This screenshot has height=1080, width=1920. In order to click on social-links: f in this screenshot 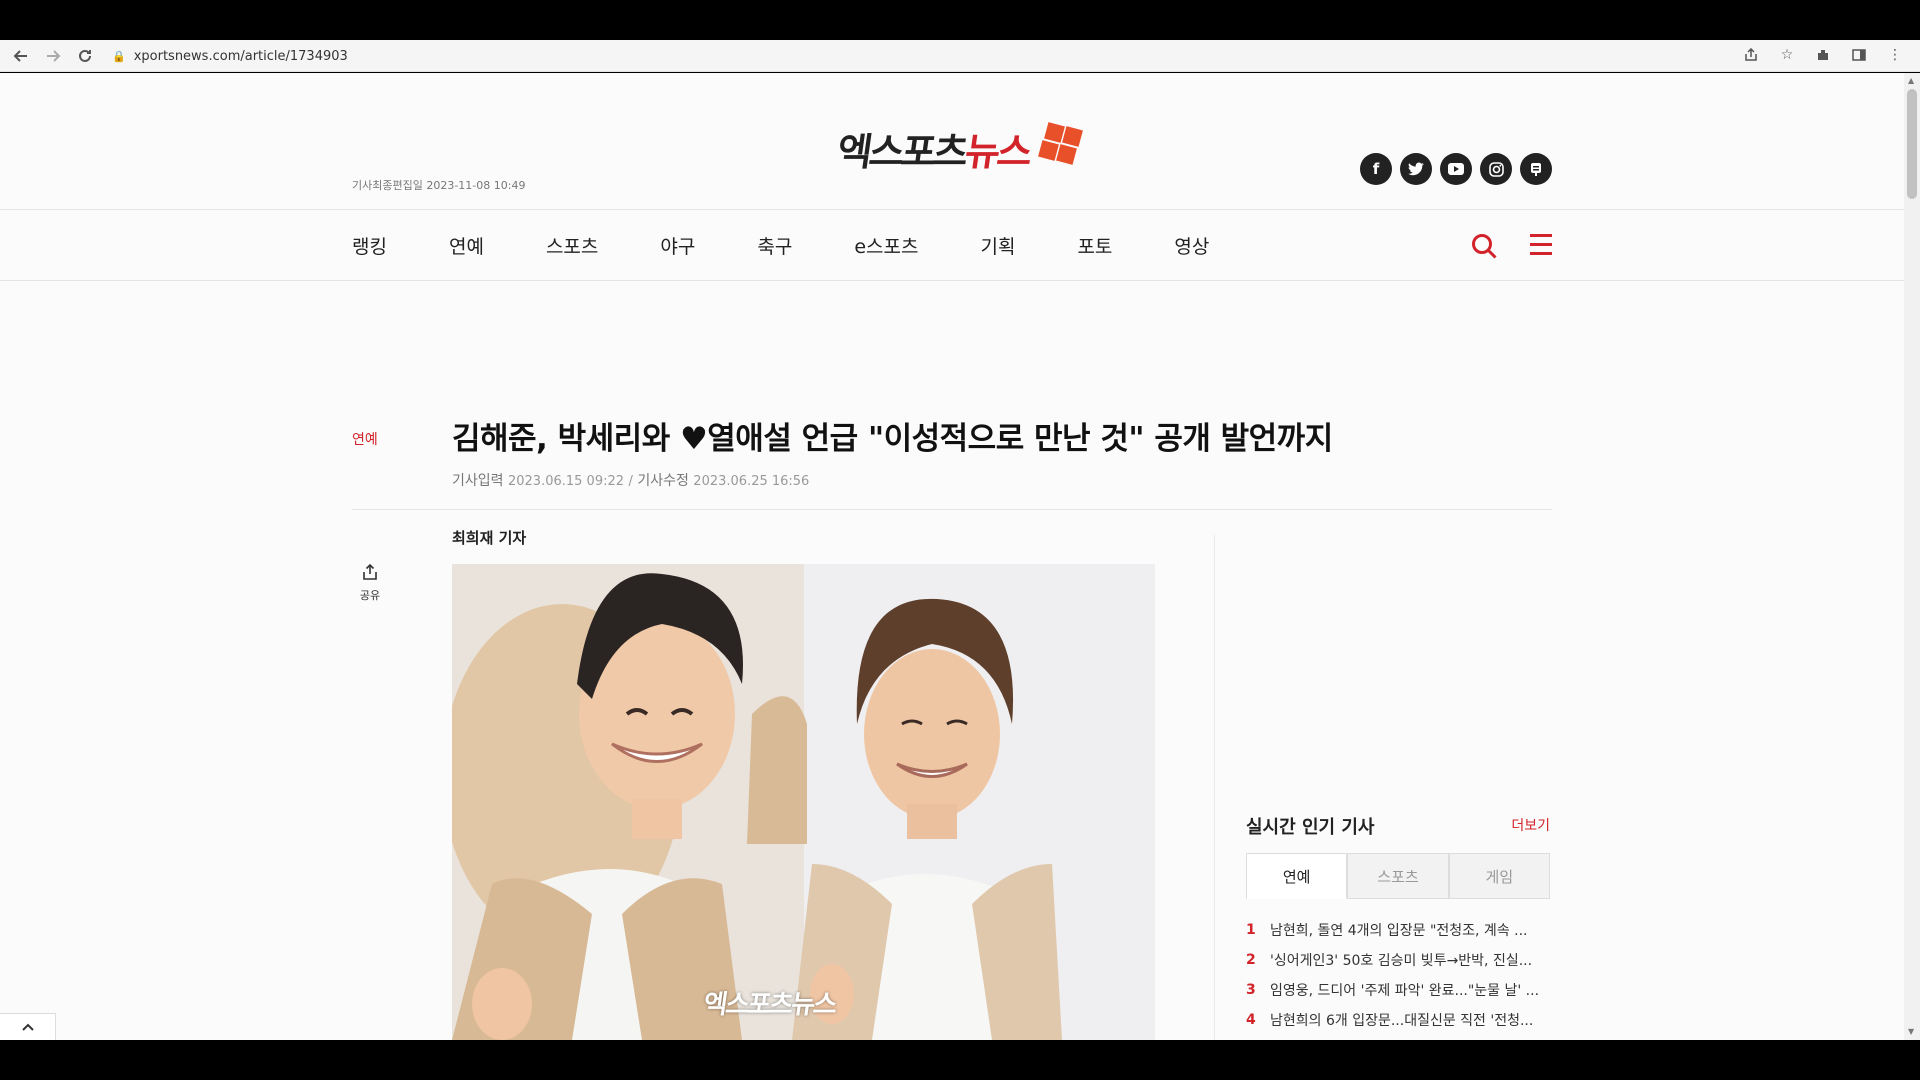, I will do `click(1456, 169)`.